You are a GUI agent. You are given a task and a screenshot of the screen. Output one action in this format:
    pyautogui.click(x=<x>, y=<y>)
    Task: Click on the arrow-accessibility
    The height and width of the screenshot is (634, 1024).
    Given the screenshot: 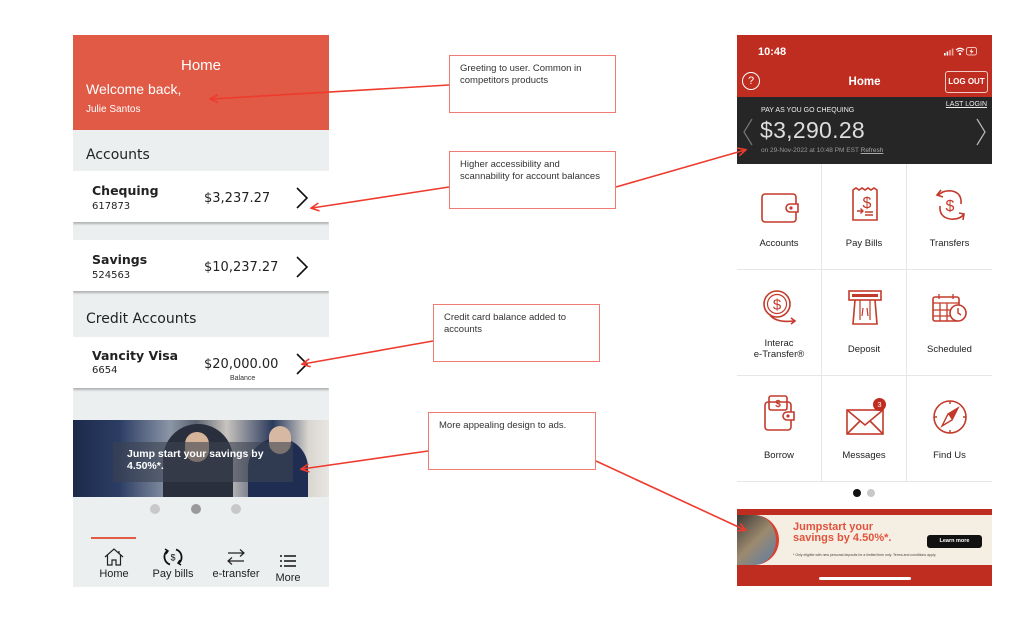 What is the action you would take?
    pyautogui.click(x=381, y=197)
    